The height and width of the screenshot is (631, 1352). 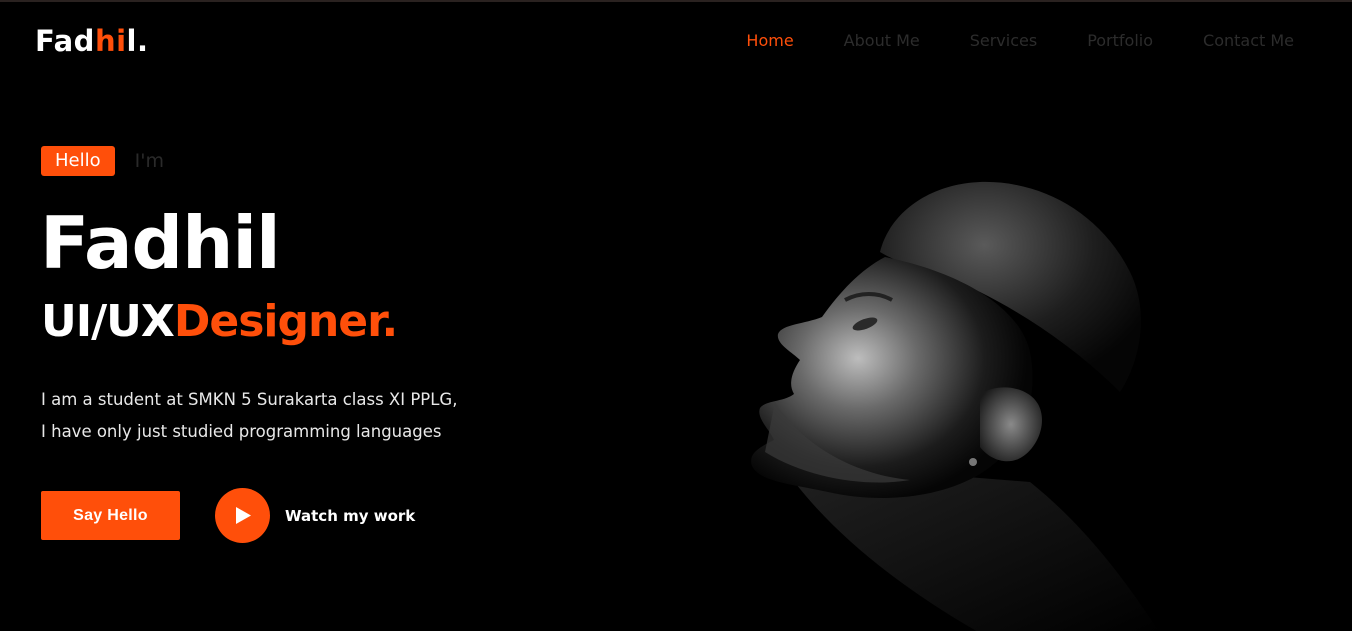 I want to click on nav-item-contact-me: Contact Me, so click(x=1248, y=41).